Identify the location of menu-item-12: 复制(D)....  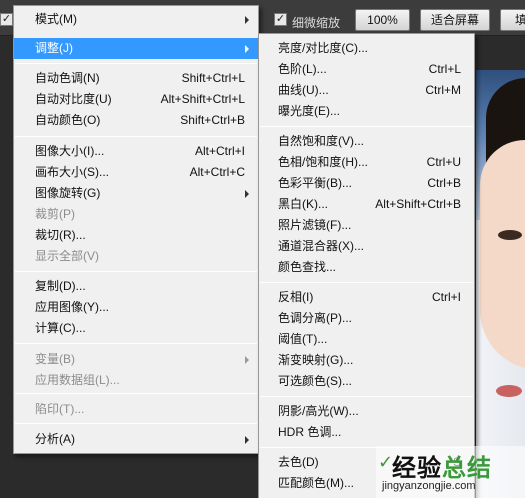
(136, 286).